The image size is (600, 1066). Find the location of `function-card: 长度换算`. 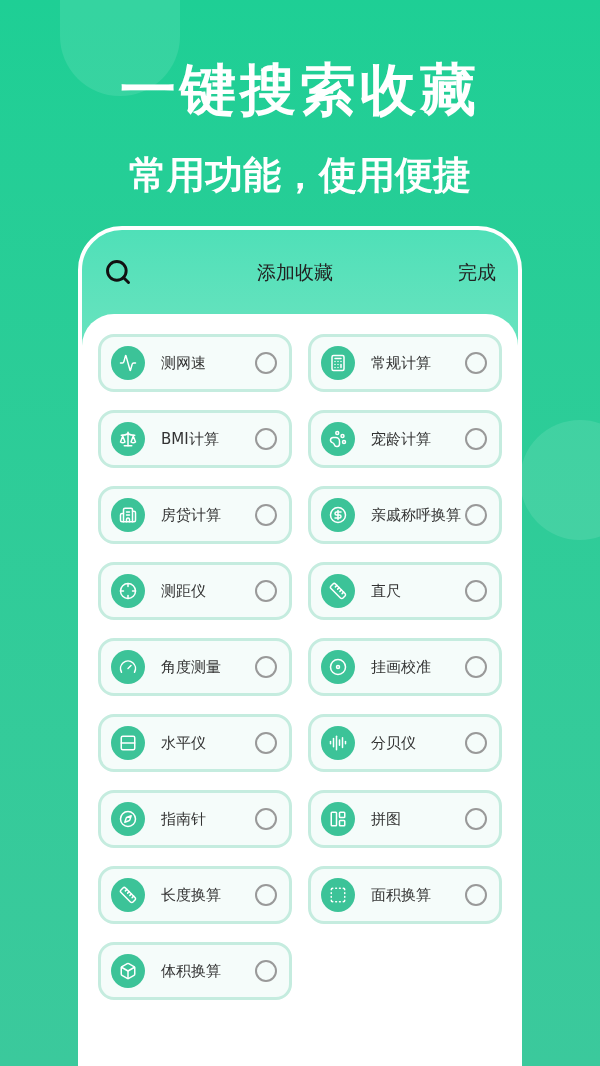

function-card: 长度换算 is located at coordinates (195, 895).